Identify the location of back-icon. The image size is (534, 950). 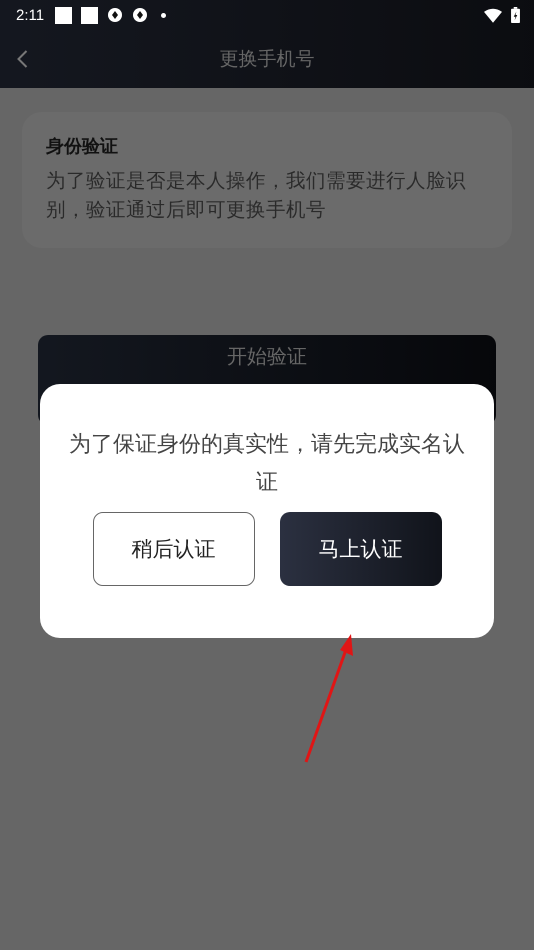
(22, 59).